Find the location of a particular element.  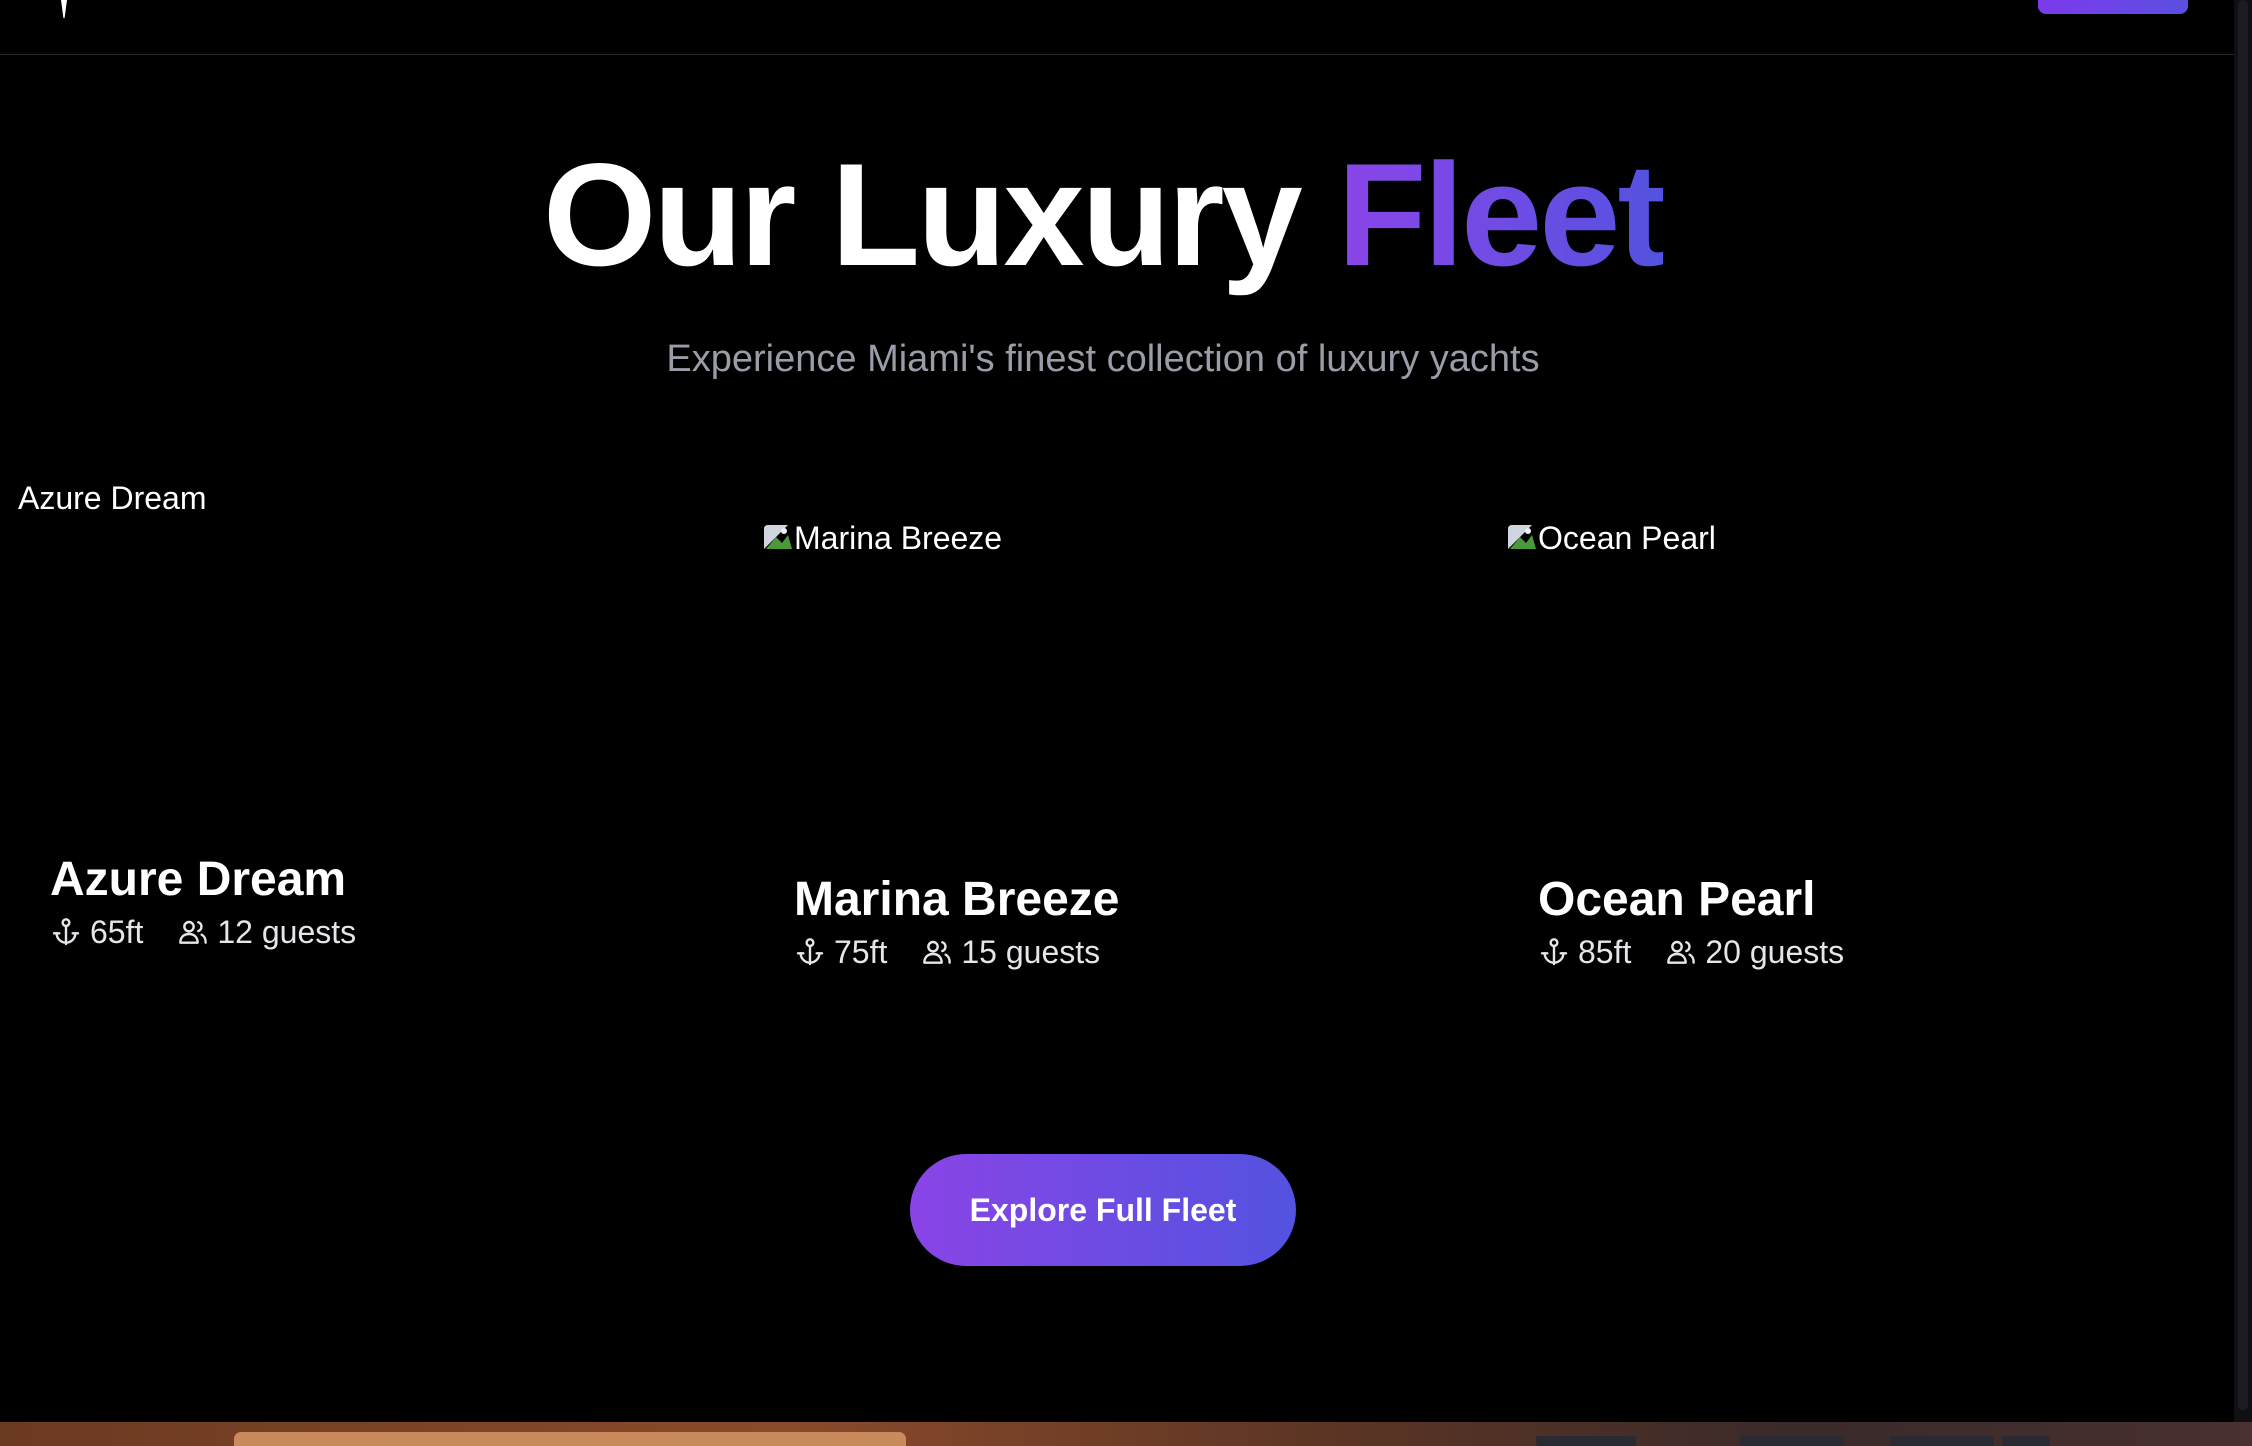

yacht-image-alt: Azure Dream is located at coordinates (112, 498).